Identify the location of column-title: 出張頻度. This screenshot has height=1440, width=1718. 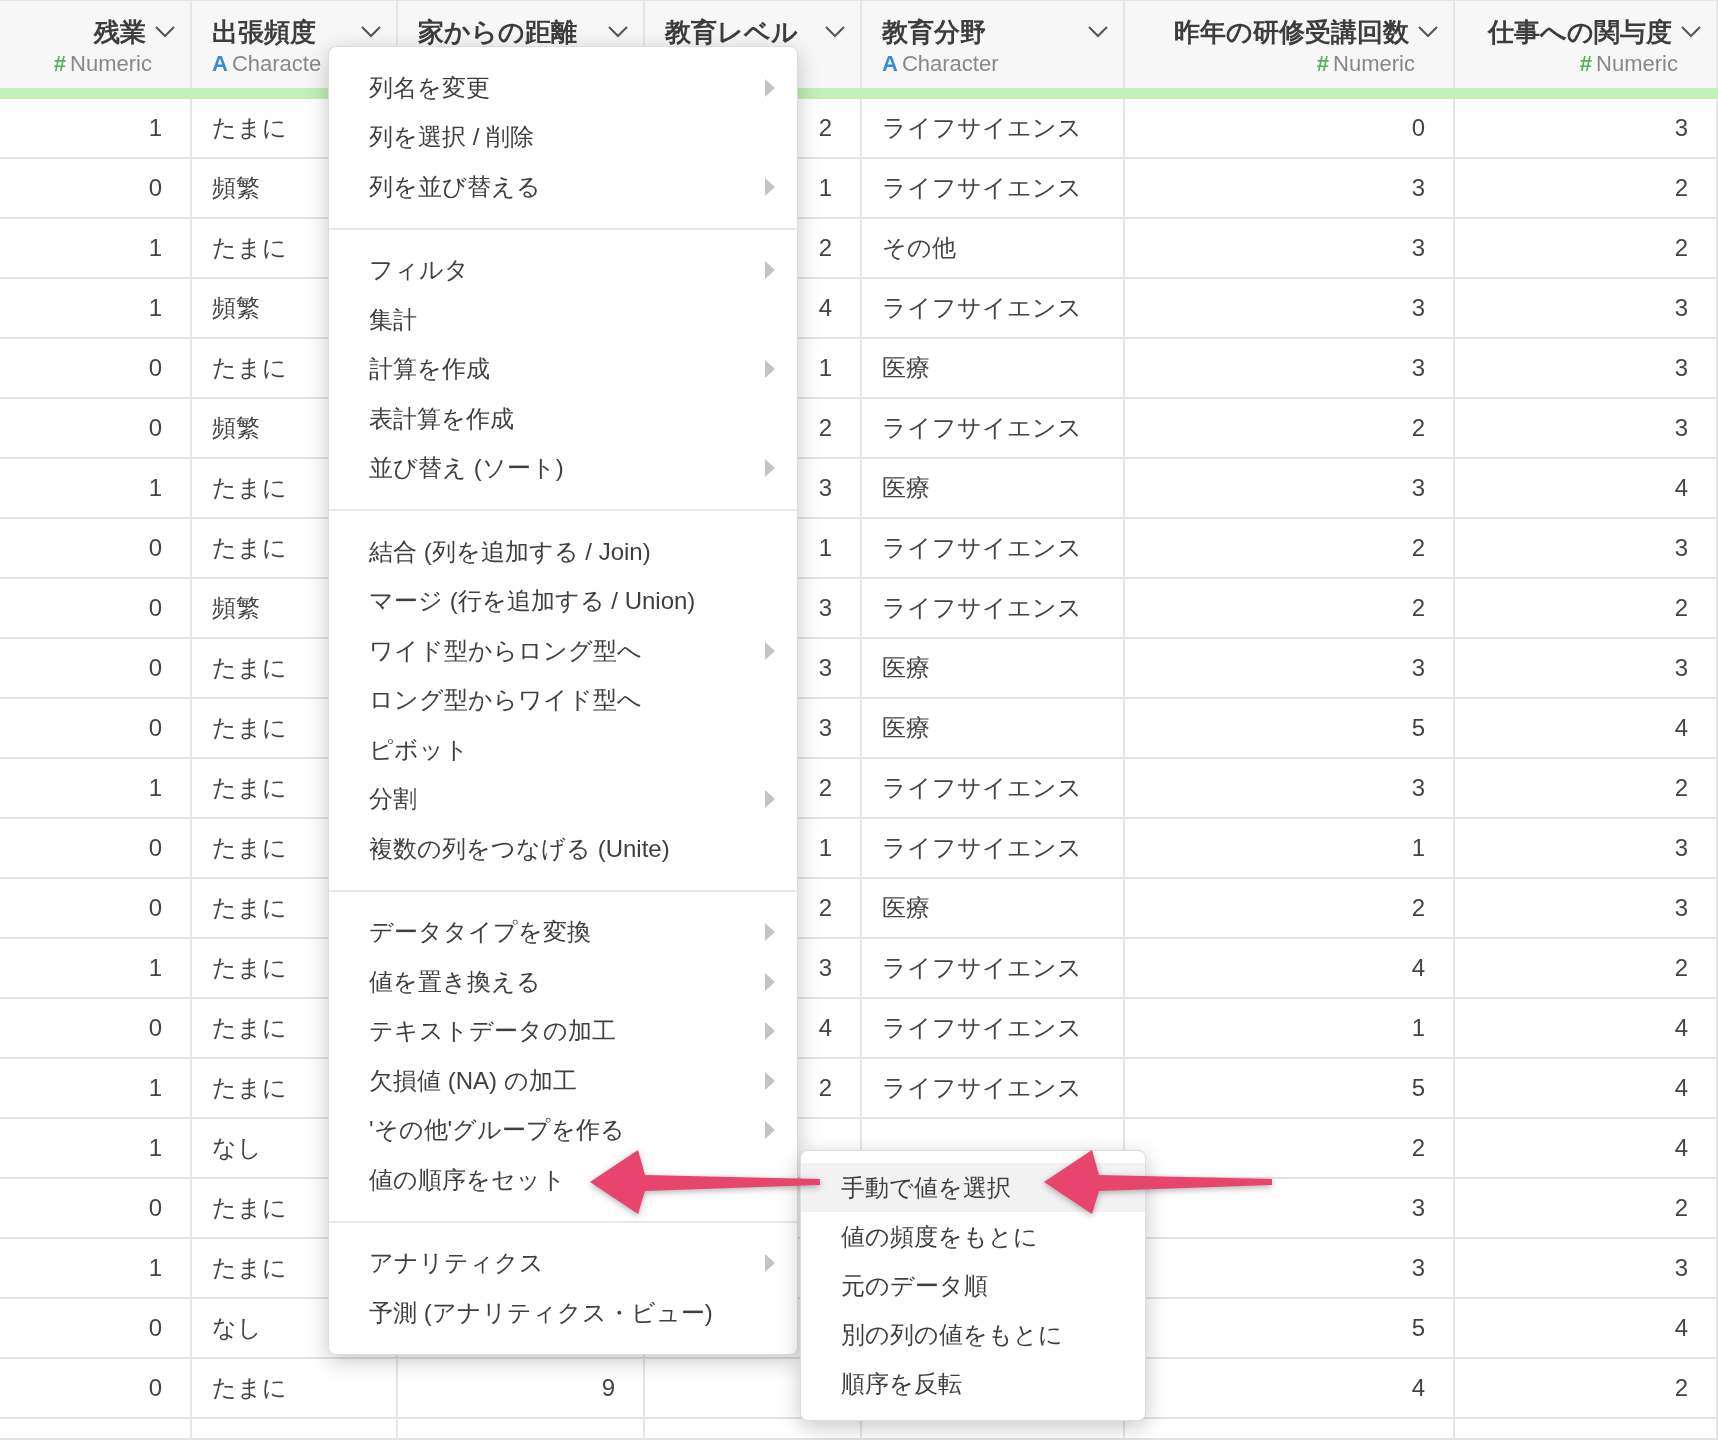
(264, 32).